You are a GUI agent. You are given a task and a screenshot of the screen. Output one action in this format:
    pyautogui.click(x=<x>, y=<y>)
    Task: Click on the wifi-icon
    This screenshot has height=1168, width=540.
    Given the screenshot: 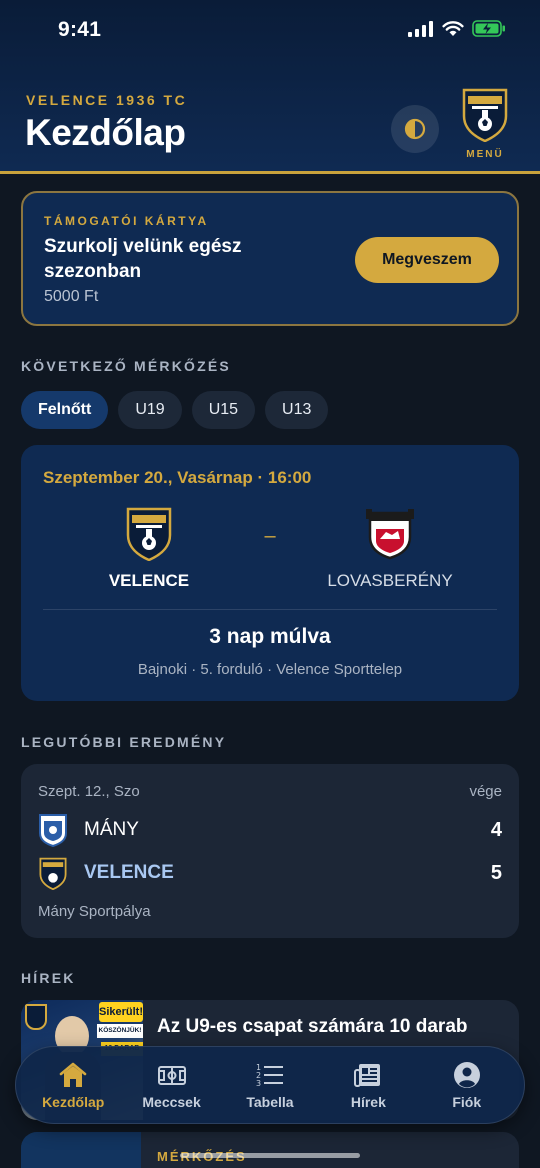 What is the action you would take?
    pyautogui.click(x=453, y=28)
    